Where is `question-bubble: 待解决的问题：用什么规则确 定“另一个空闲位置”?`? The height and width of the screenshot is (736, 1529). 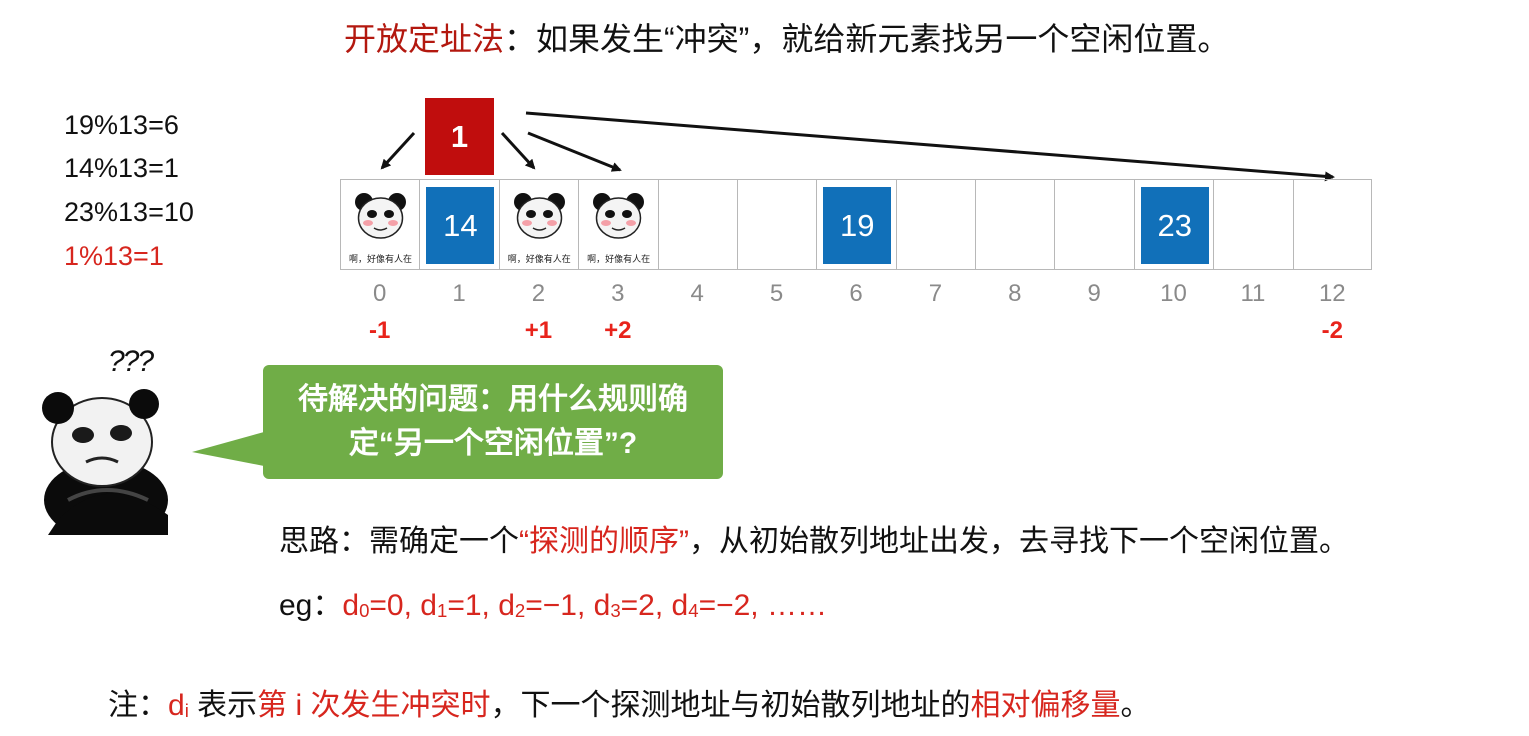 question-bubble: 待解决的问题：用什么规则确 定“另一个空闲位置”? is located at coordinates (493, 422).